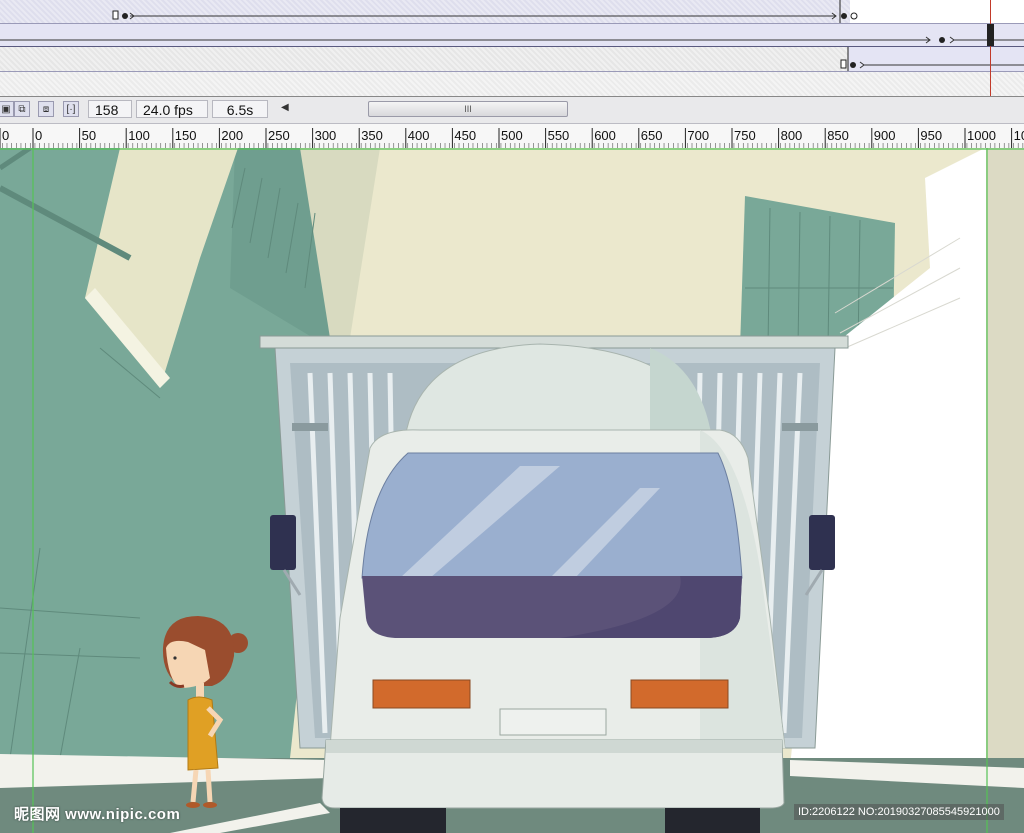  What do you see at coordinates (419, 135) in the screenshot?
I see `ruler-tick-label: 400` at bounding box center [419, 135].